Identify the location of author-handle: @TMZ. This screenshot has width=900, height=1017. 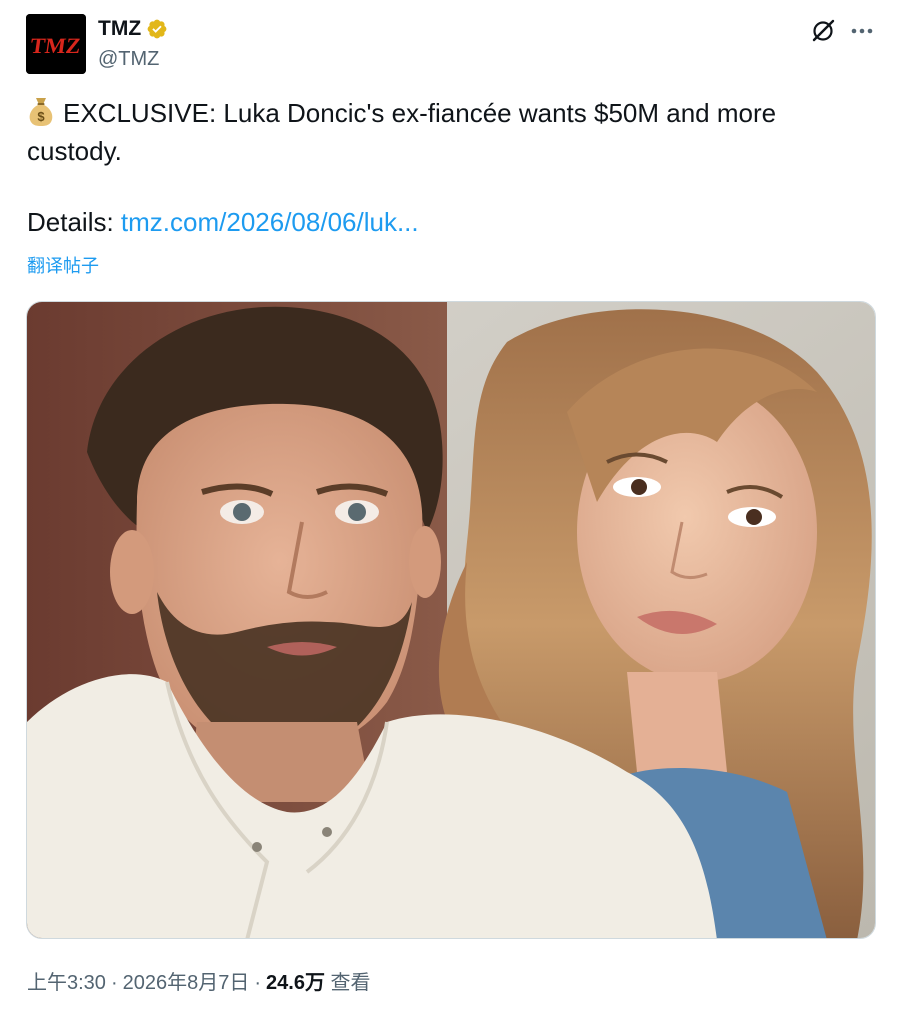
(128, 59).